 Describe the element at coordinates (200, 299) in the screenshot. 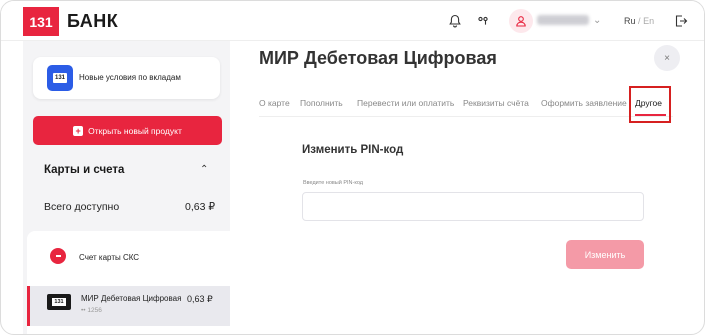

I see `card-balance: 0,63 ₽` at that location.